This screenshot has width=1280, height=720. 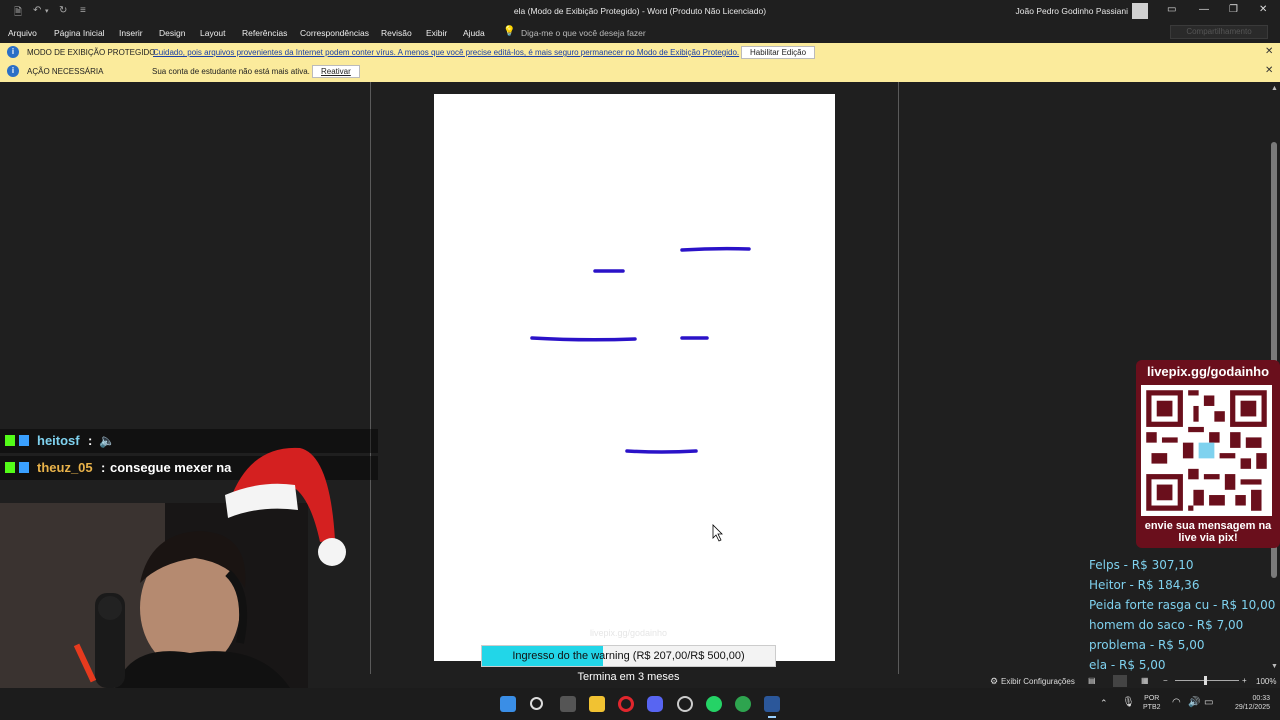 I want to click on donation-goal-ends: Termina em 3 meses, so click(x=628, y=677).